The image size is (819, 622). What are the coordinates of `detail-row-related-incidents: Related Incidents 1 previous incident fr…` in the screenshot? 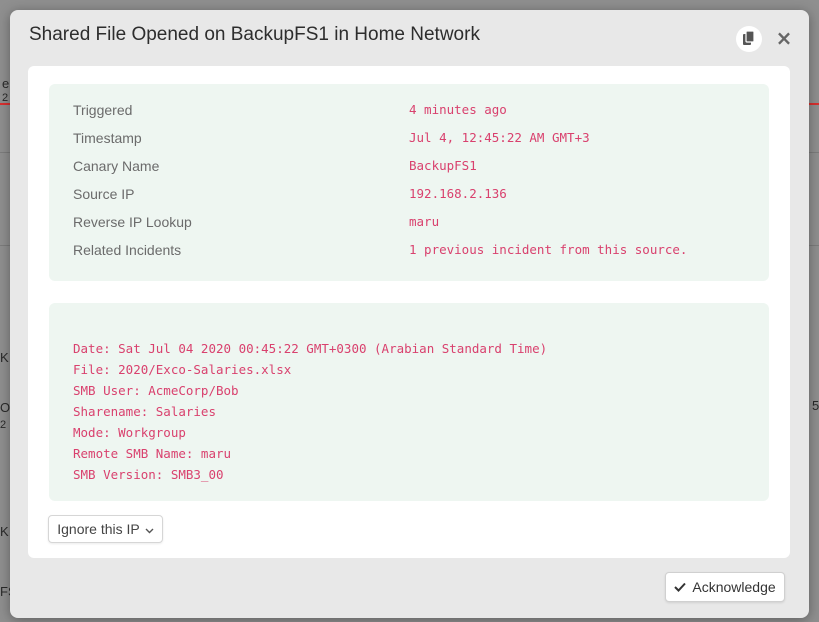 It's located at (416, 250).